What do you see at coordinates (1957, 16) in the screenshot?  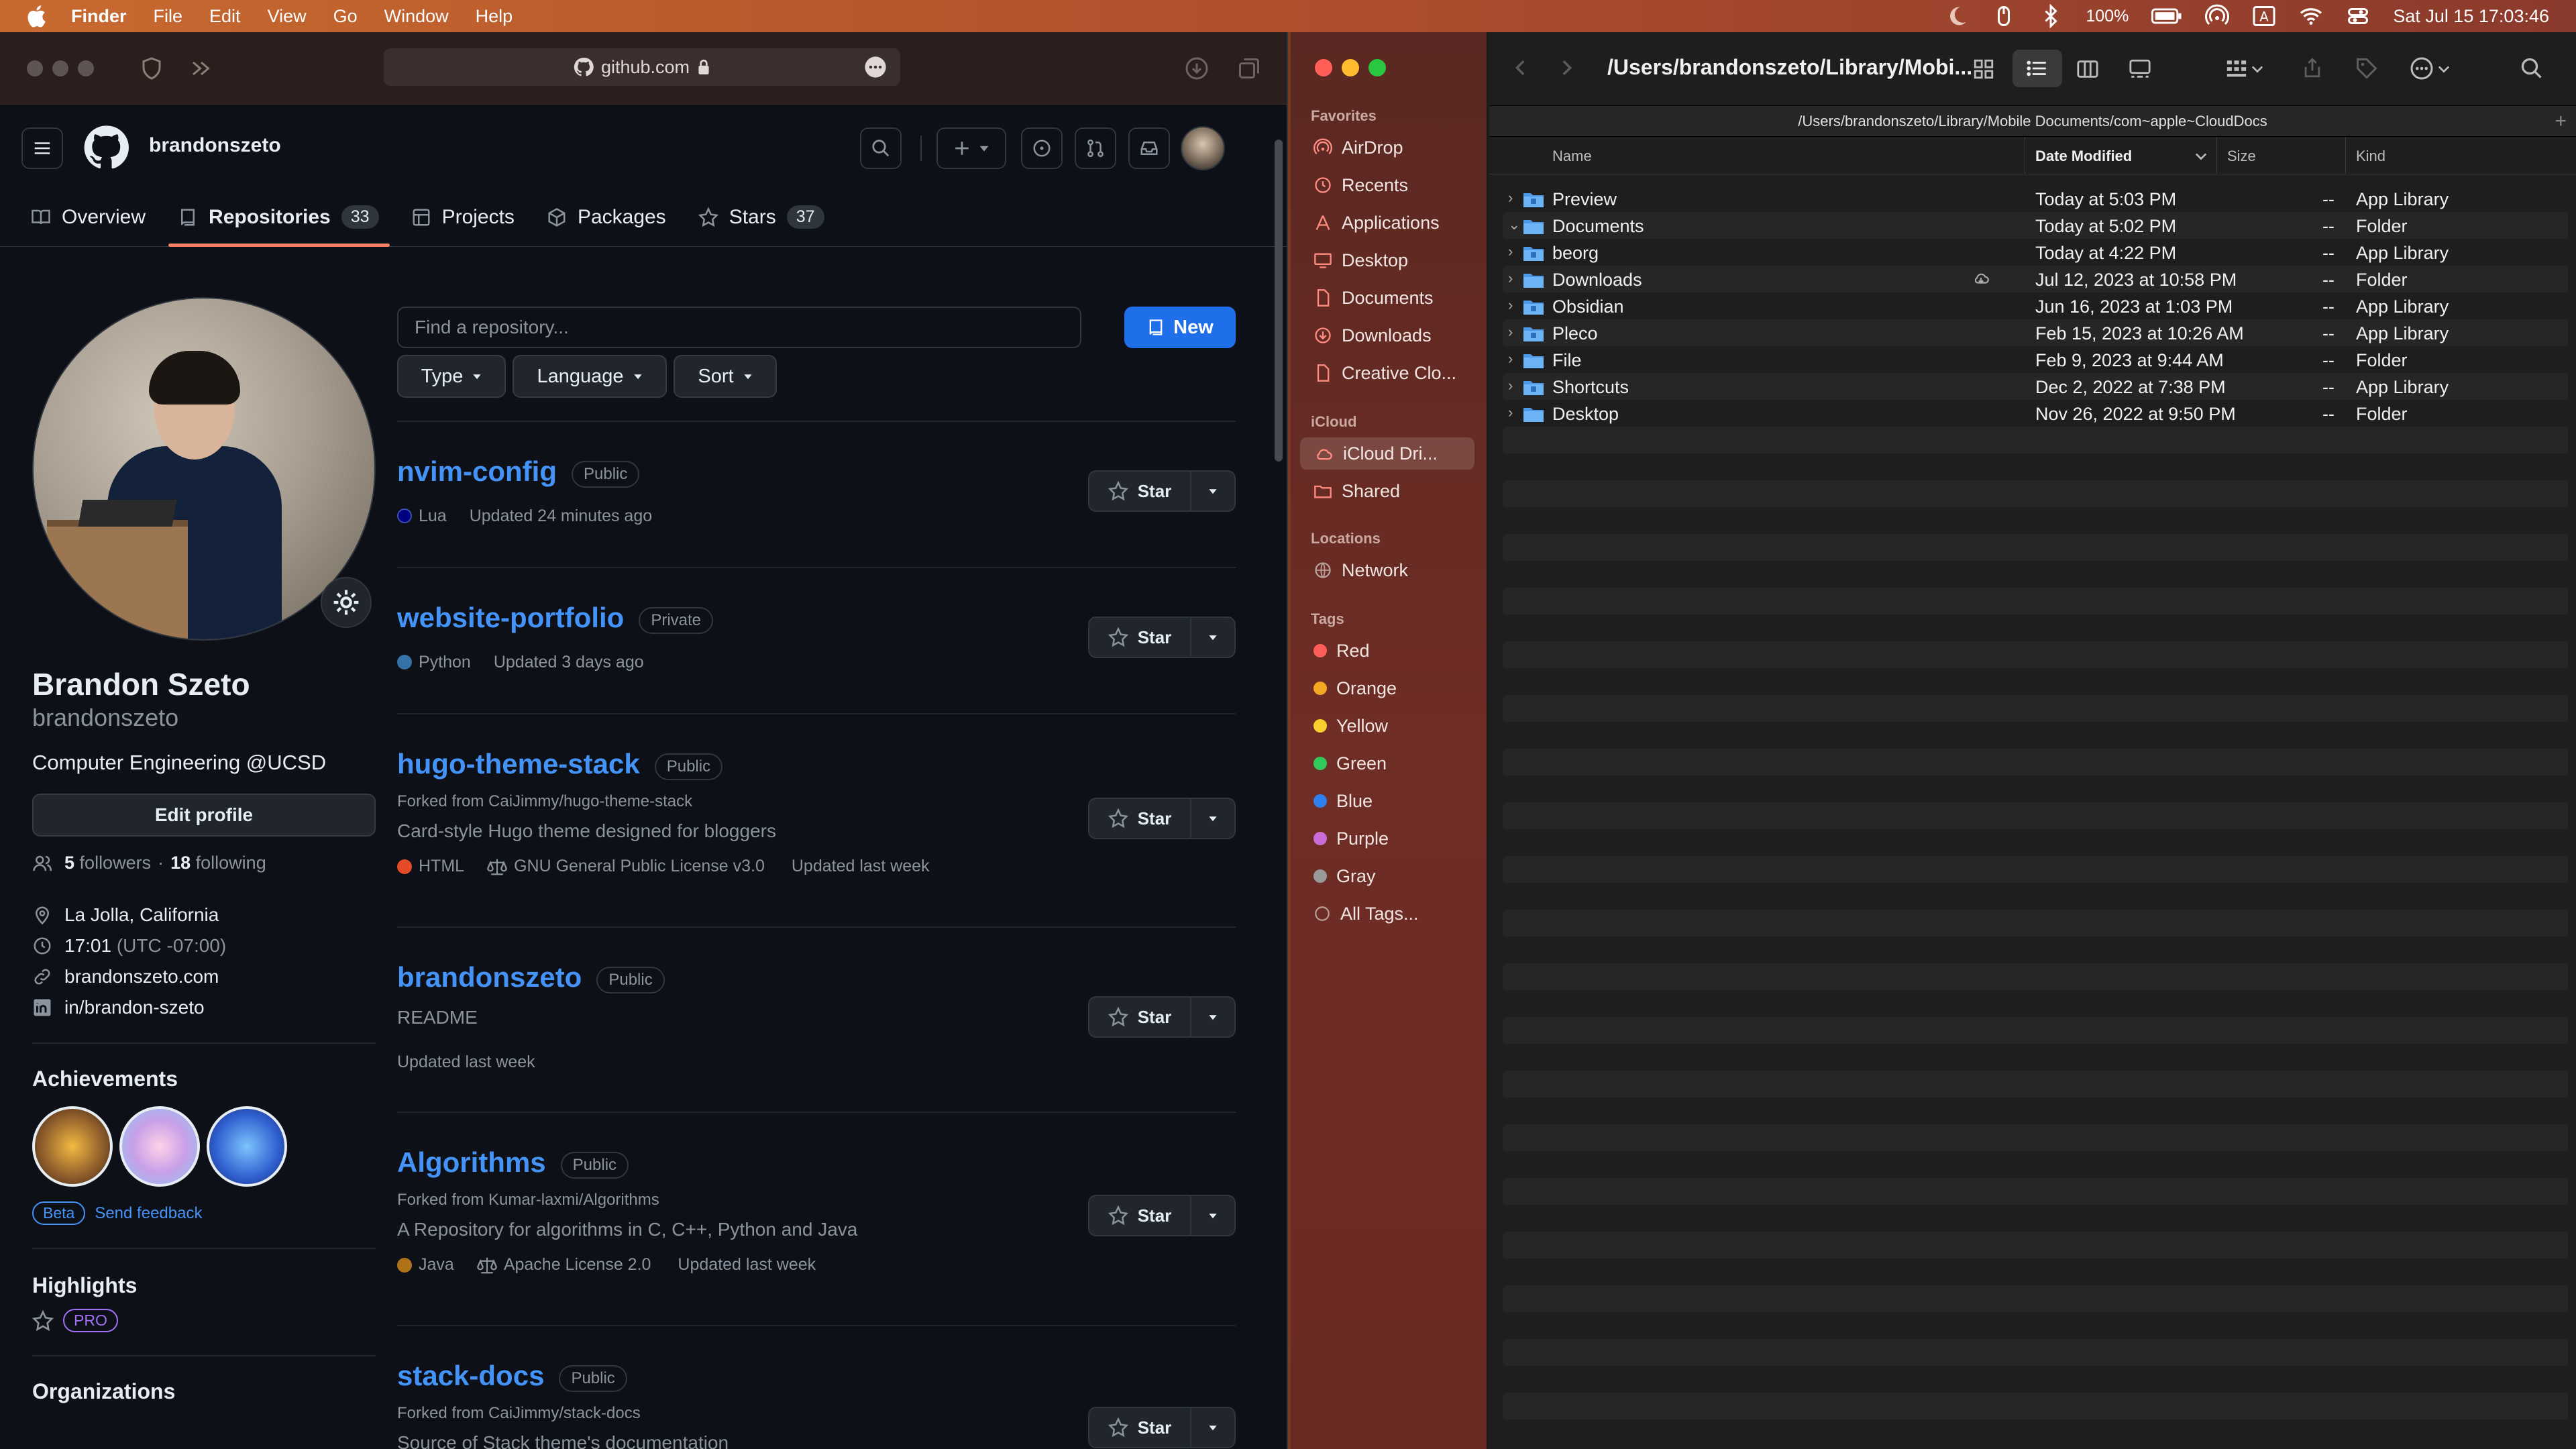 I see `moon-icon` at bounding box center [1957, 16].